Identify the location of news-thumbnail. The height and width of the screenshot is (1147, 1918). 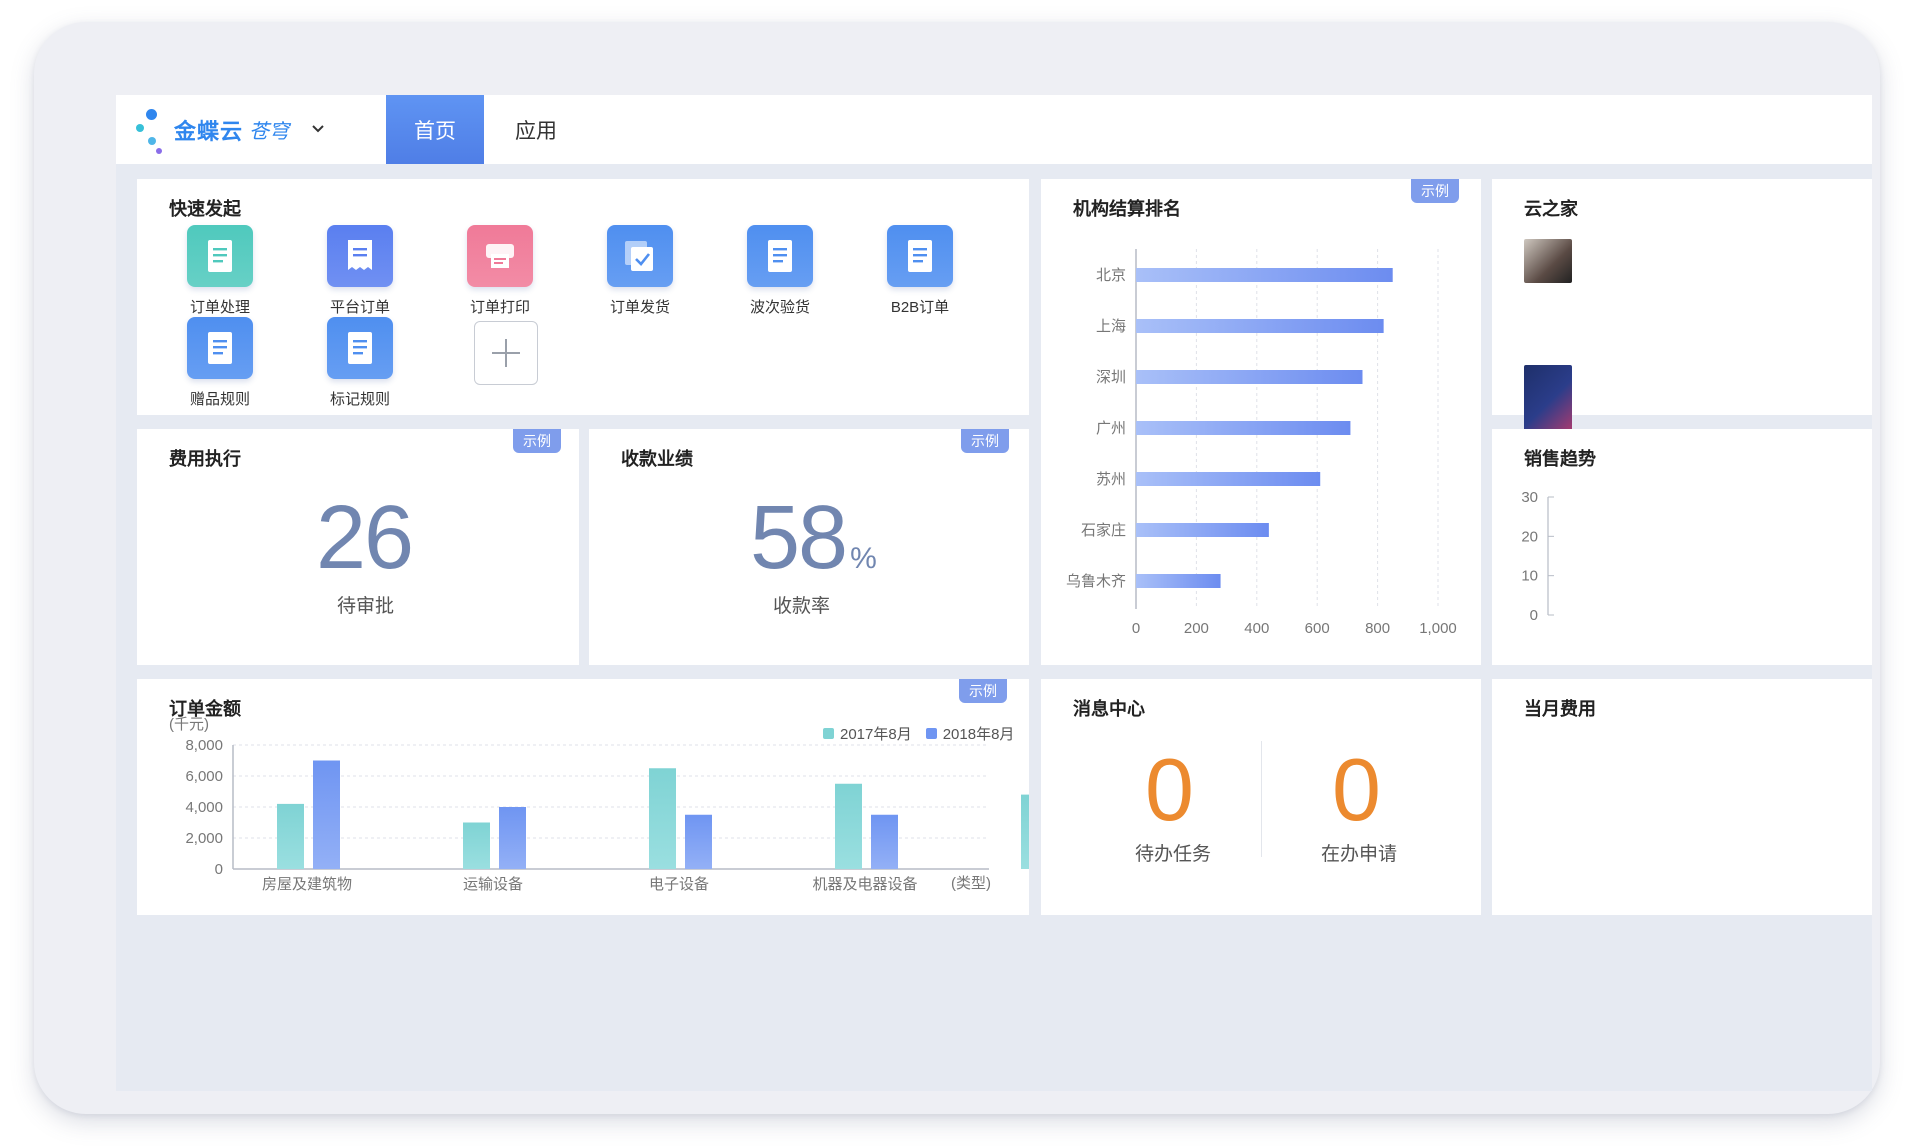
(1548, 261).